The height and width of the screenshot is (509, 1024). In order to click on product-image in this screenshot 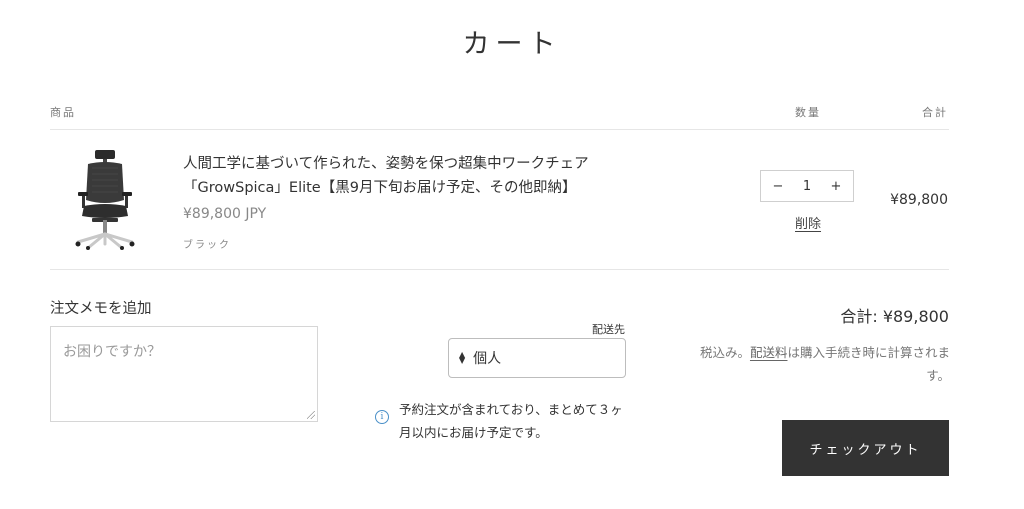, I will do `click(105, 199)`.